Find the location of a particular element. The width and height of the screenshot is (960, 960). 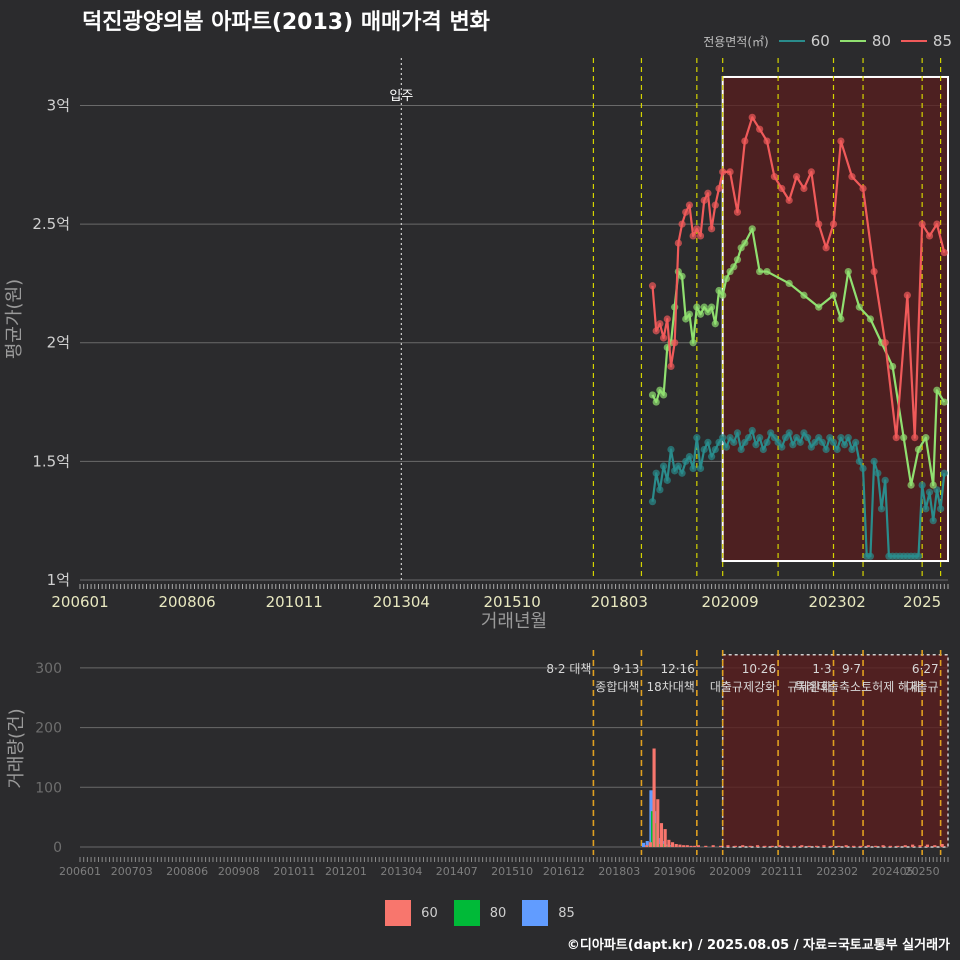

y-tick-label: 1.5억 is located at coordinates (51, 461).